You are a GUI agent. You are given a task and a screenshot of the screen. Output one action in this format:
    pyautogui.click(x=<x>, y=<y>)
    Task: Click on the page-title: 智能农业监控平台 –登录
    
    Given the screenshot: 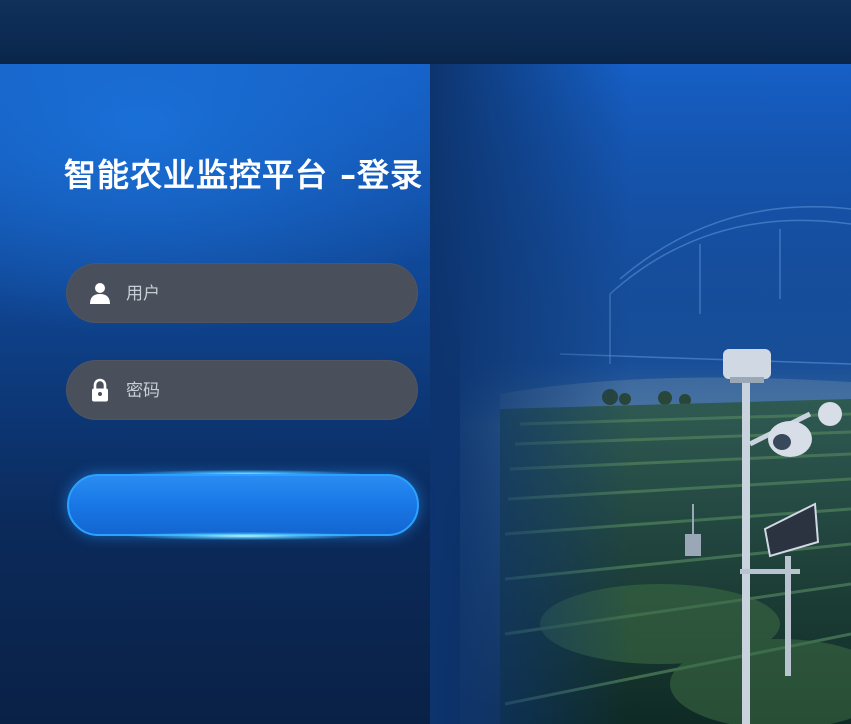 What is the action you would take?
    pyautogui.click(x=244, y=175)
    